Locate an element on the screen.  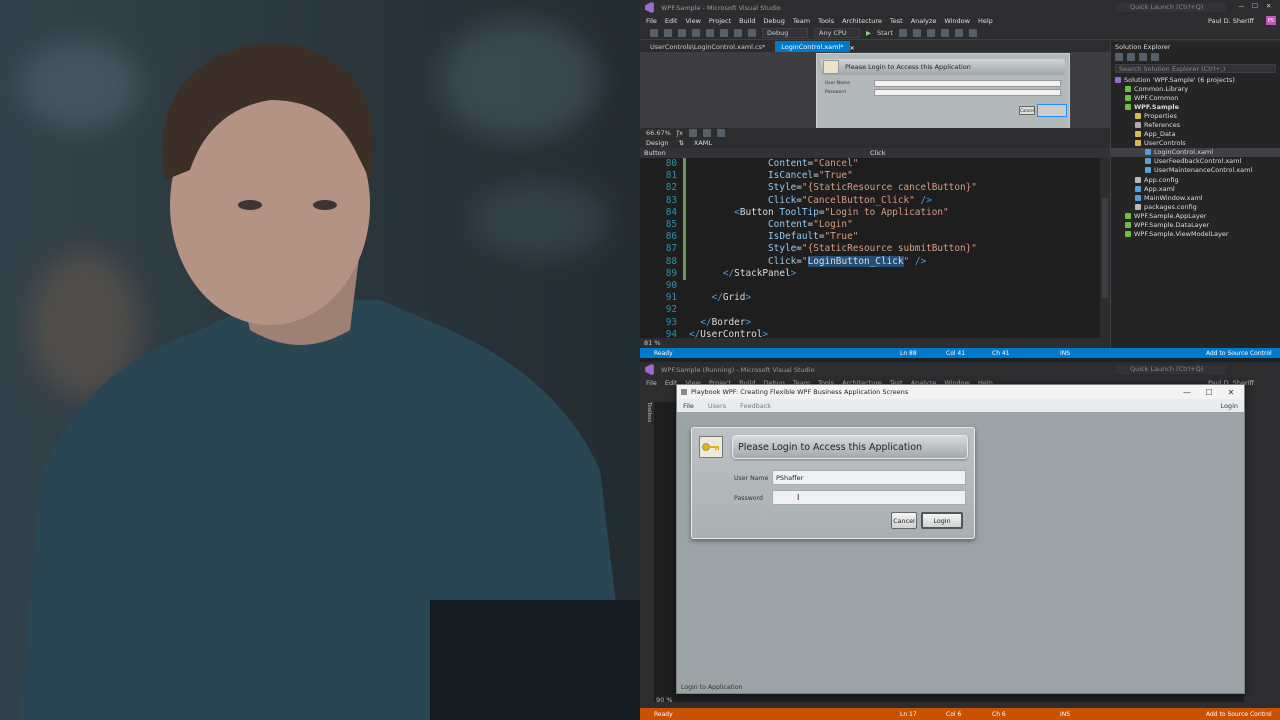
scrollbar-thumb is located at coordinates (1105, 248).